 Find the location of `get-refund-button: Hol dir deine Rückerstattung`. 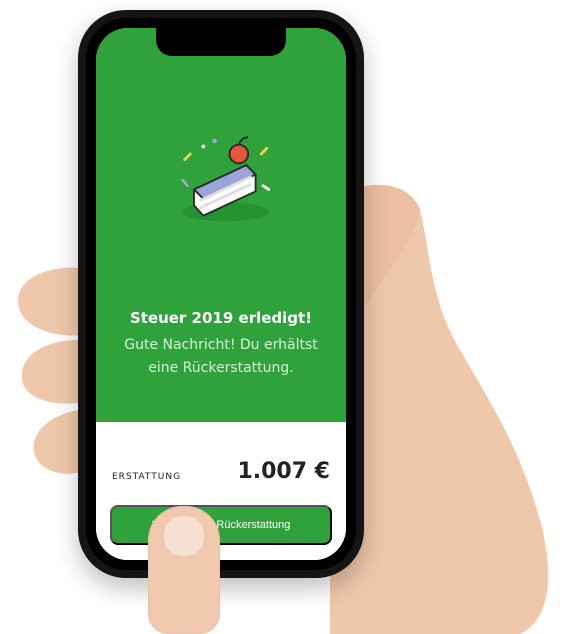

get-refund-button: Hol dir deine Rückerstattung is located at coordinates (221, 525).